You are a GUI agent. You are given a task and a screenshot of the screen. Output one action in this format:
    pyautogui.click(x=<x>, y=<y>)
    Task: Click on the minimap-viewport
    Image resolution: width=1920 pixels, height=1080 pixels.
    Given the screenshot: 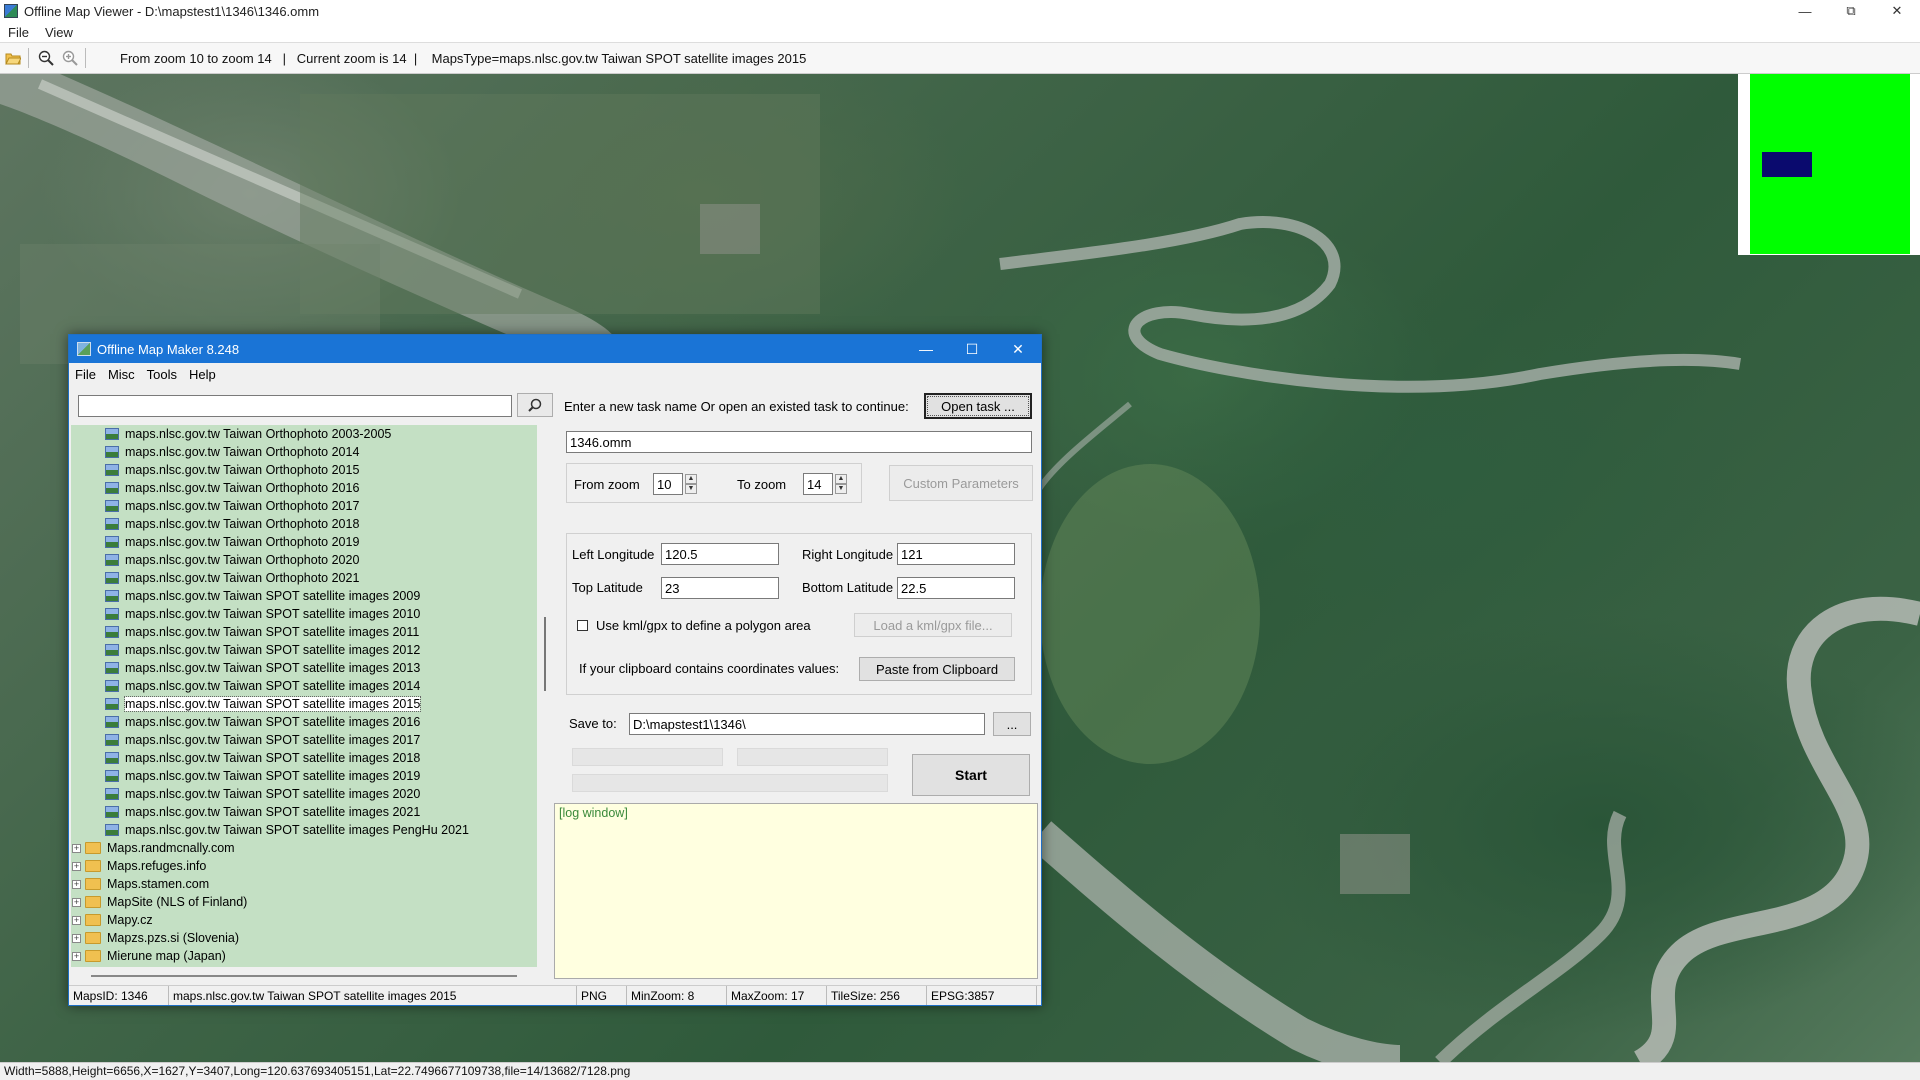 What is the action you would take?
    pyautogui.click(x=1787, y=164)
    